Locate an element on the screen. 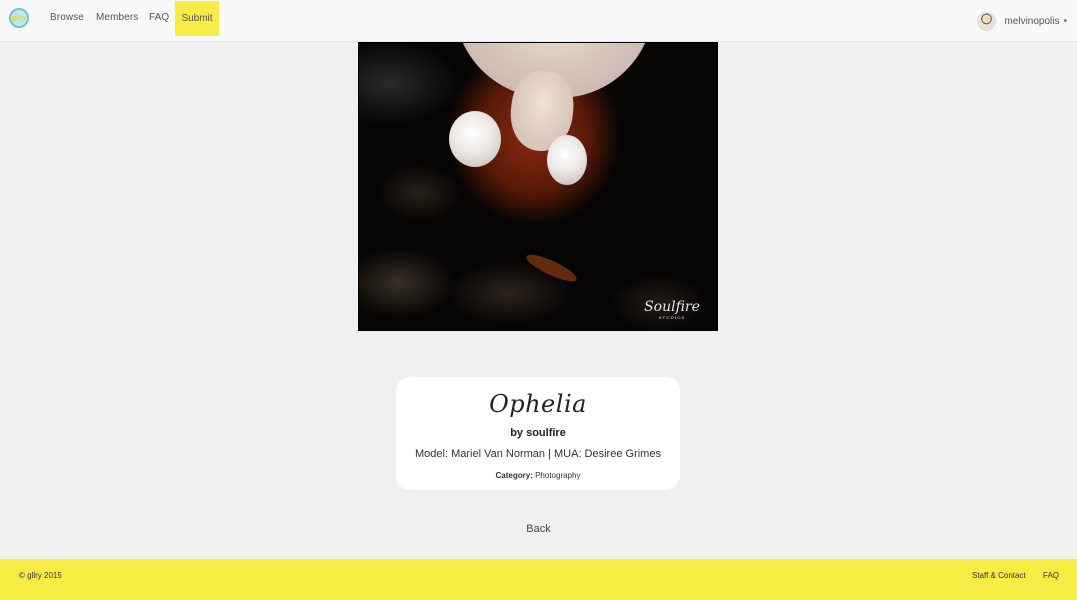 This screenshot has height=600, width=1077. watermark-text: Soulfire is located at coordinates (672, 307).